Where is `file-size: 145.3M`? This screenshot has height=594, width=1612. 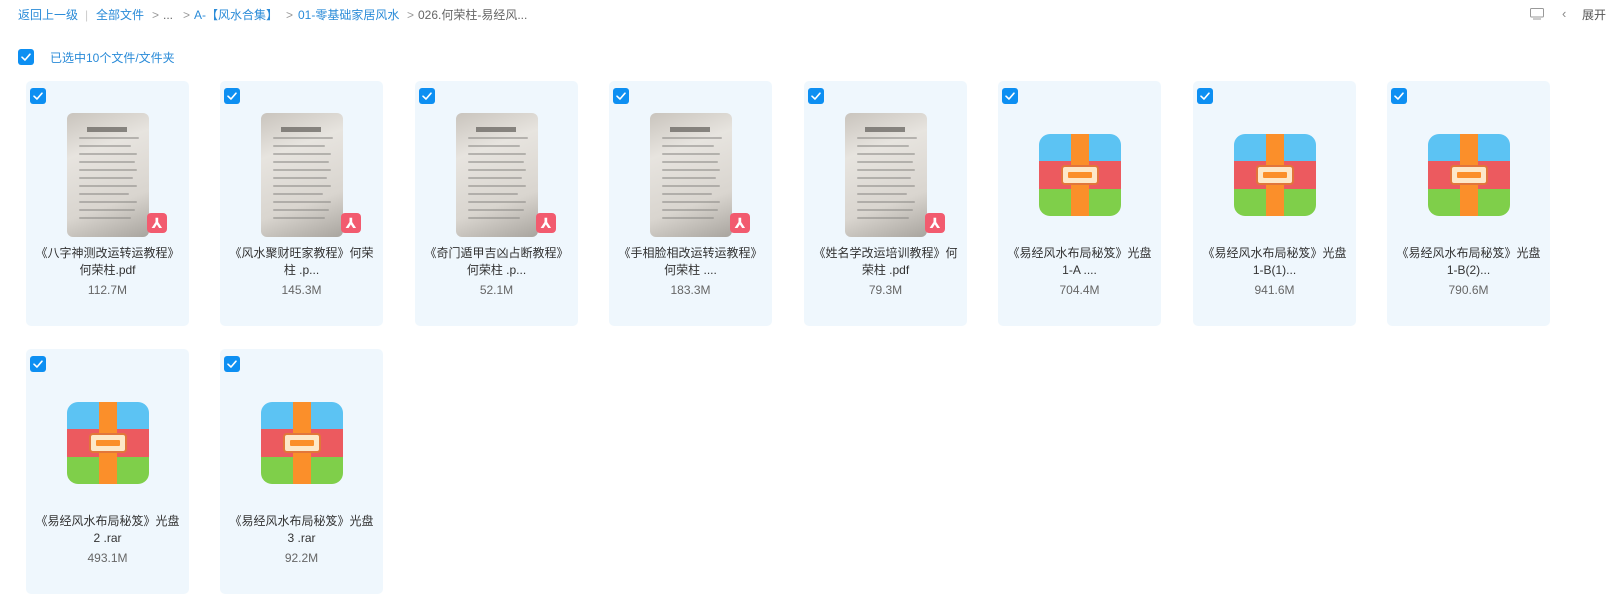
file-size: 145.3M is located at coordinates (301, 290).